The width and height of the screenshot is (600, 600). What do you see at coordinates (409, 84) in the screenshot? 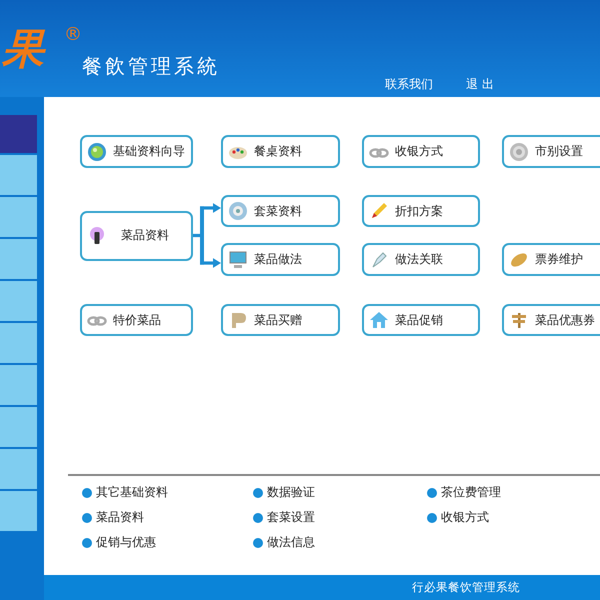
I see `header-link: 联系我们` at bounding box center [409, 84].